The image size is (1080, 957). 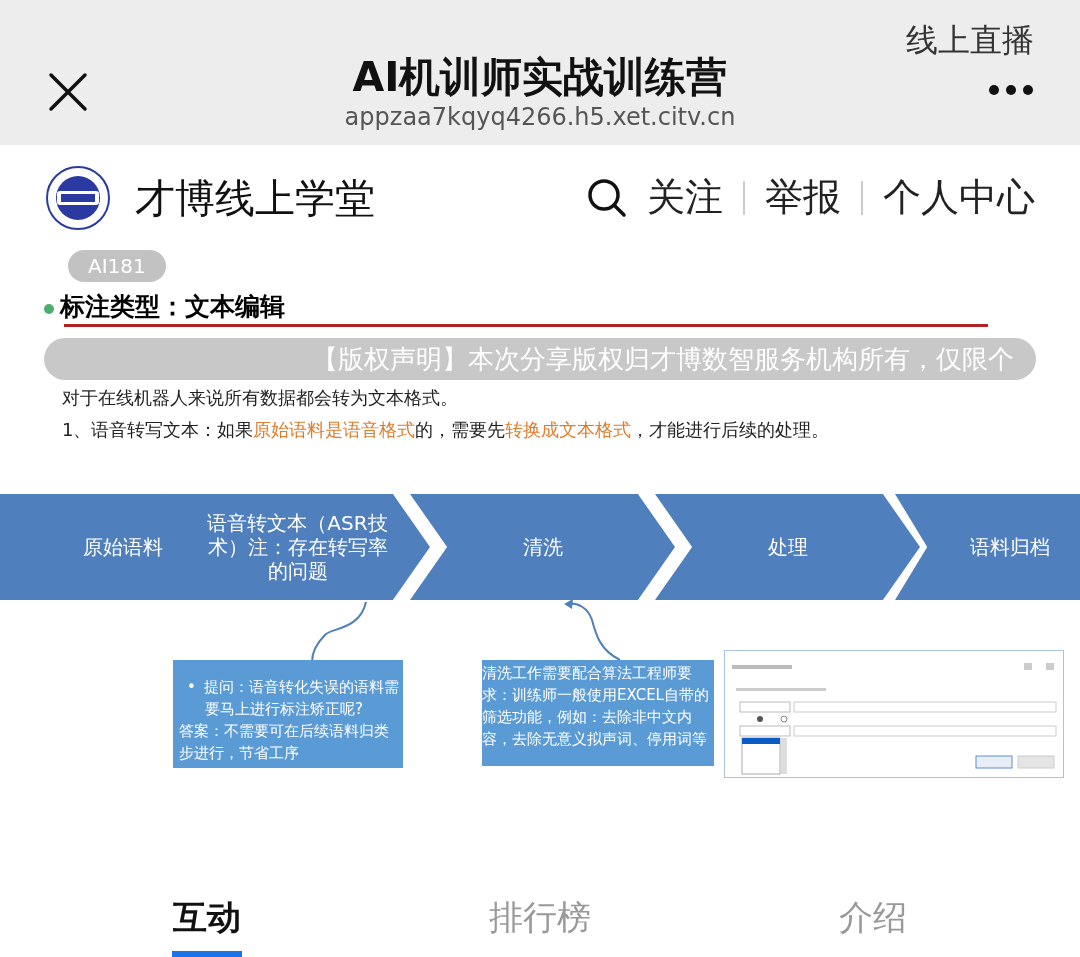 What do you see at coordinates (787, 547) in the screenshot?
I see `process-step: 处理` at bounding box center [787, 547].